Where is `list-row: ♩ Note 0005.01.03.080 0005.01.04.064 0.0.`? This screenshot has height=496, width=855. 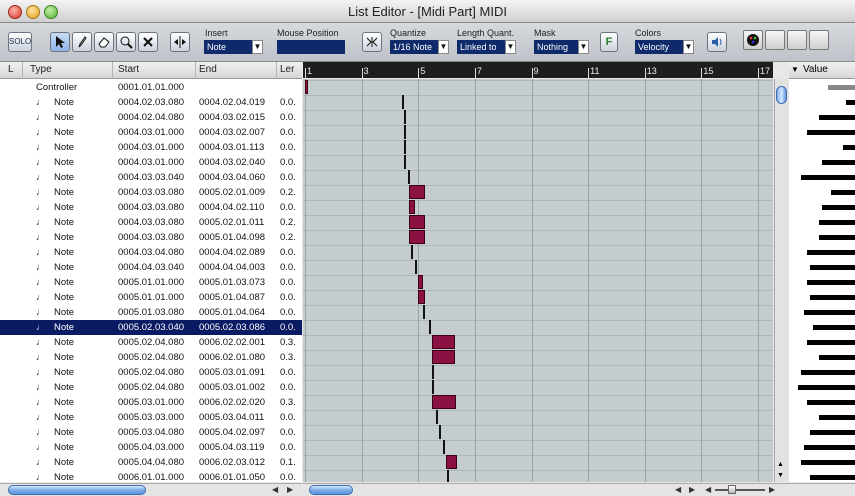 list-row: ♩ Note 0005.01.03.080 0005.01.04.064 0.0. is located at coordinates (151, 312).